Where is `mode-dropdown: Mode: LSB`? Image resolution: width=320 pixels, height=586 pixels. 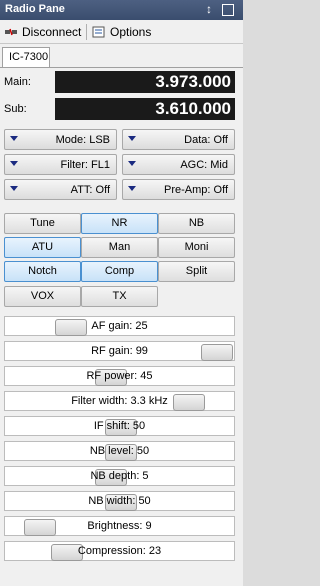 mode-dropdown: Mode: LSB is located at coordinates (60, 139).